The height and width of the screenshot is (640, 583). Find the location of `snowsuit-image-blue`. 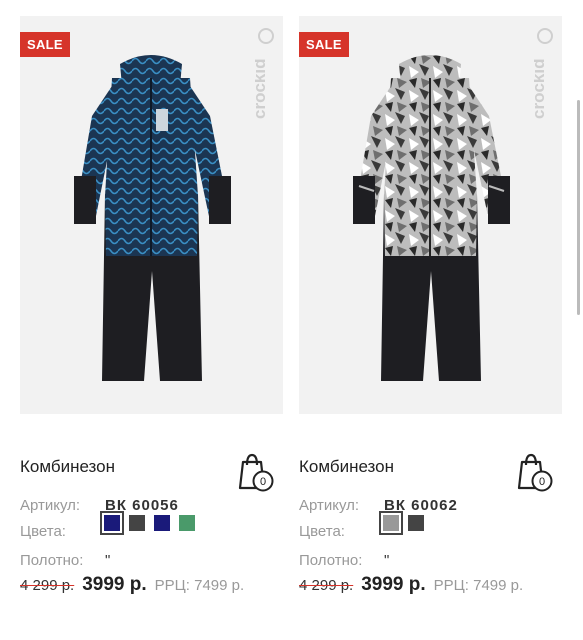

snowsuit-image-blue is located at coordinates (152, 218).